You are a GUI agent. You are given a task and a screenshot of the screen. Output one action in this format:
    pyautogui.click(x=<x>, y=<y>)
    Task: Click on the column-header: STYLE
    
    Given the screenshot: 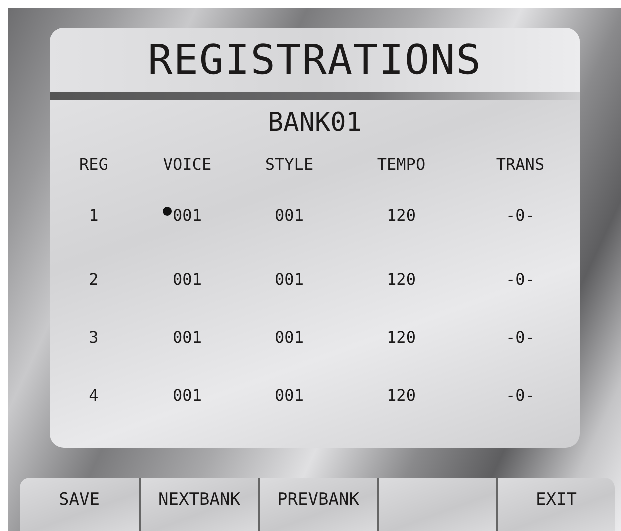 What is the action you would take?
    pyautogui.click(x=289, y=164)
    